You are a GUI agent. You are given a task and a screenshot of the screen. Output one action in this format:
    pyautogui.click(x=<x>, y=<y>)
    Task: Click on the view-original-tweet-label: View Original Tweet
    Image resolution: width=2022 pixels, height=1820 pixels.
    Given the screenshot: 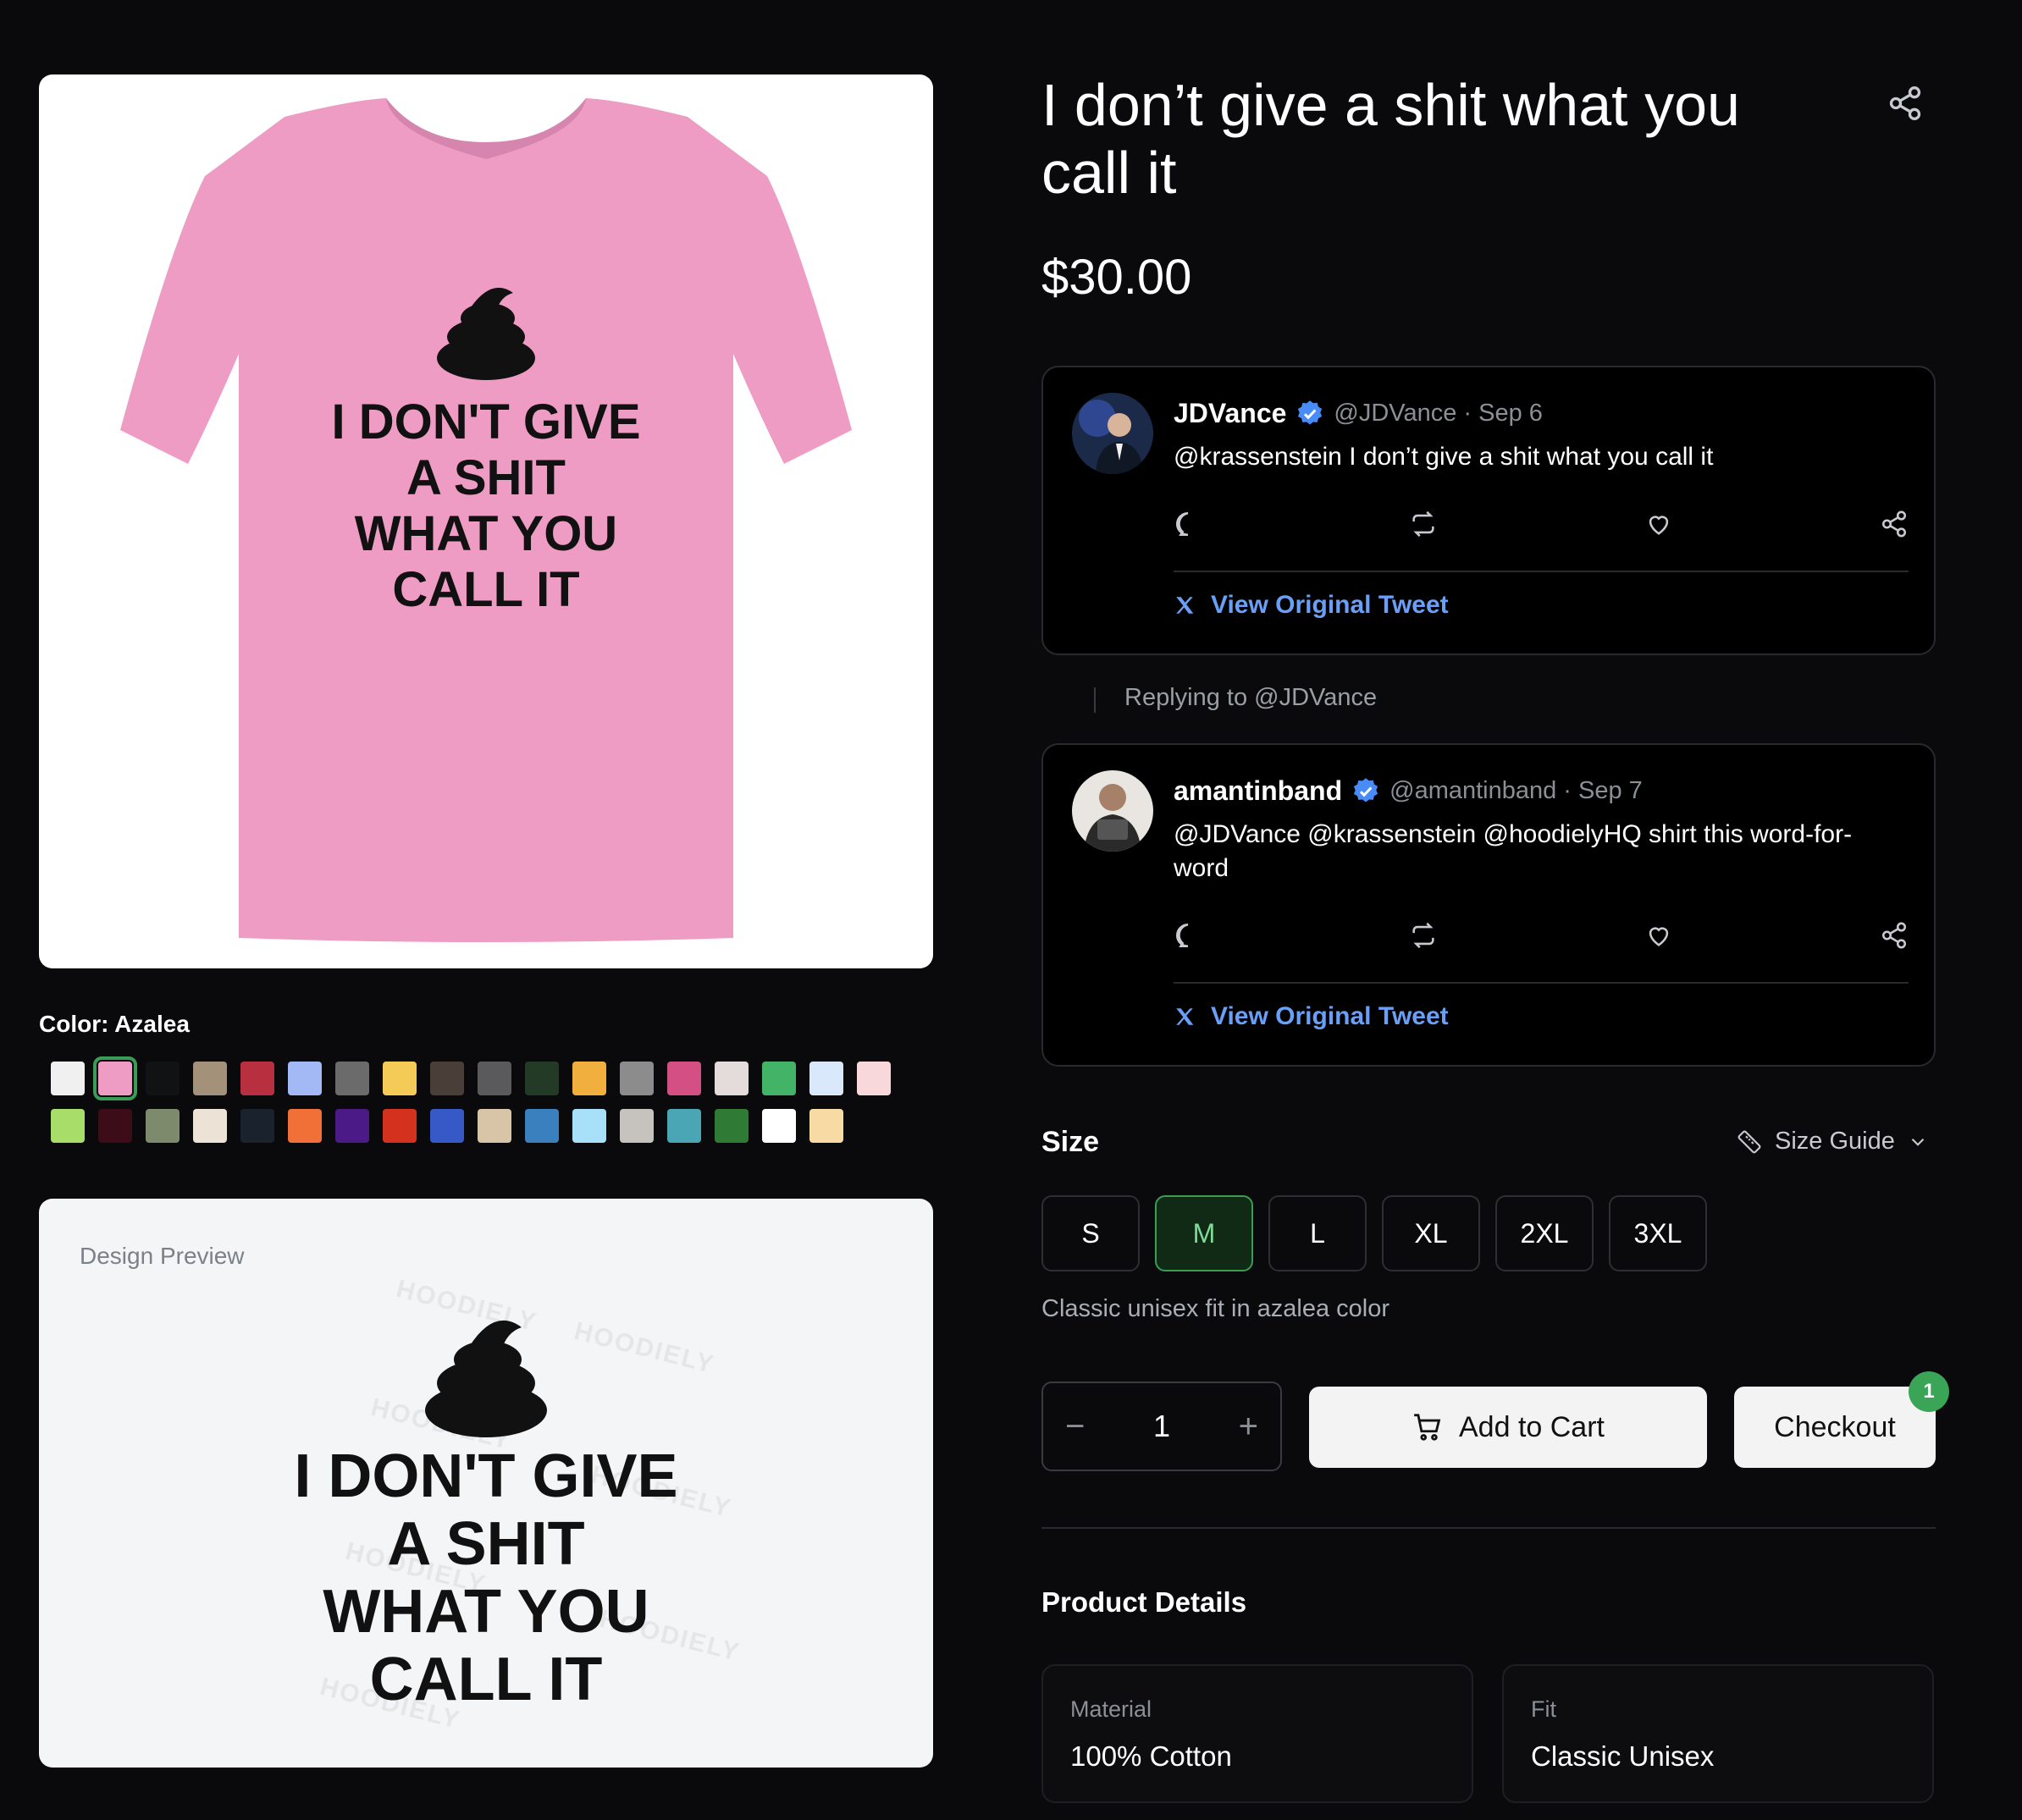 What is the action you would take?
    pyautogui.click(x=1330, y=605)
    